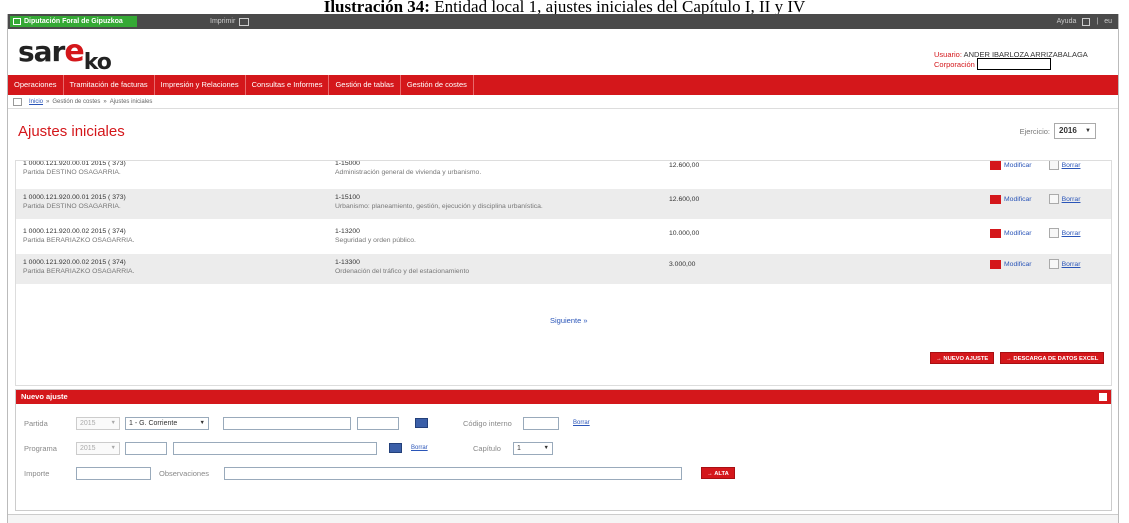 The image size is (1129, 523). What do you see at coordinates (437, 85) in the screenshot?
I see `nav-item-costes: Gestión de costes` at bounding box center [437, 85].